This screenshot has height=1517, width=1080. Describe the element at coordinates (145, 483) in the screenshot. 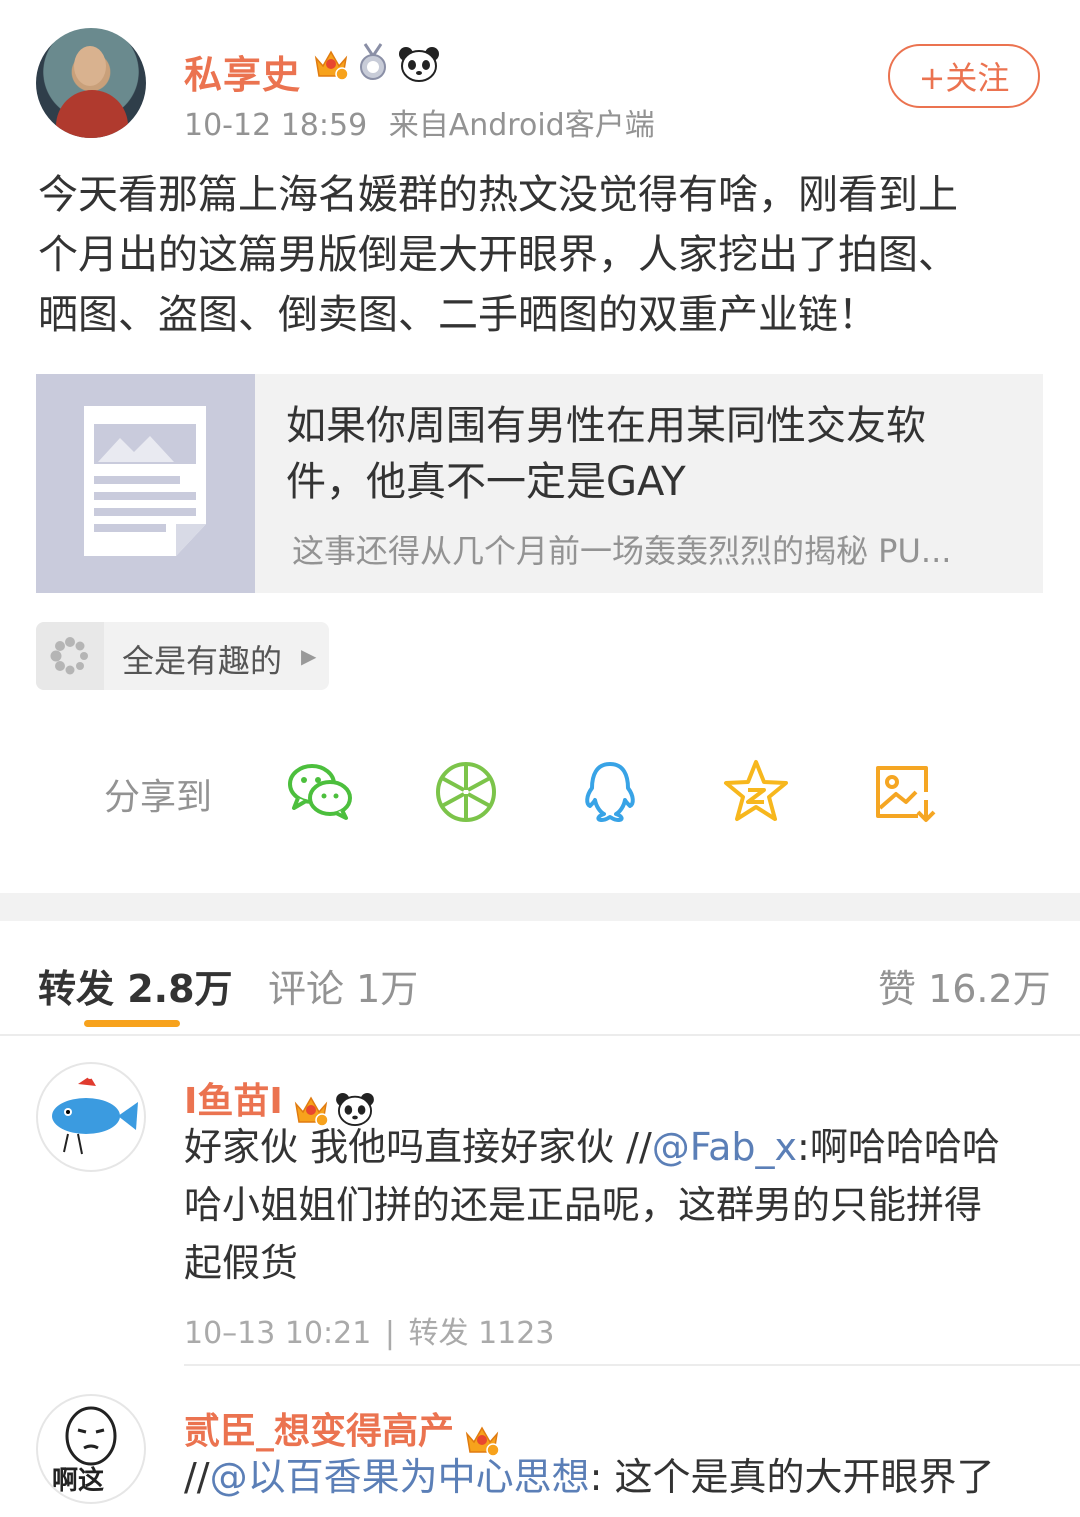

I see `article-thumbnail-icon` at that location.